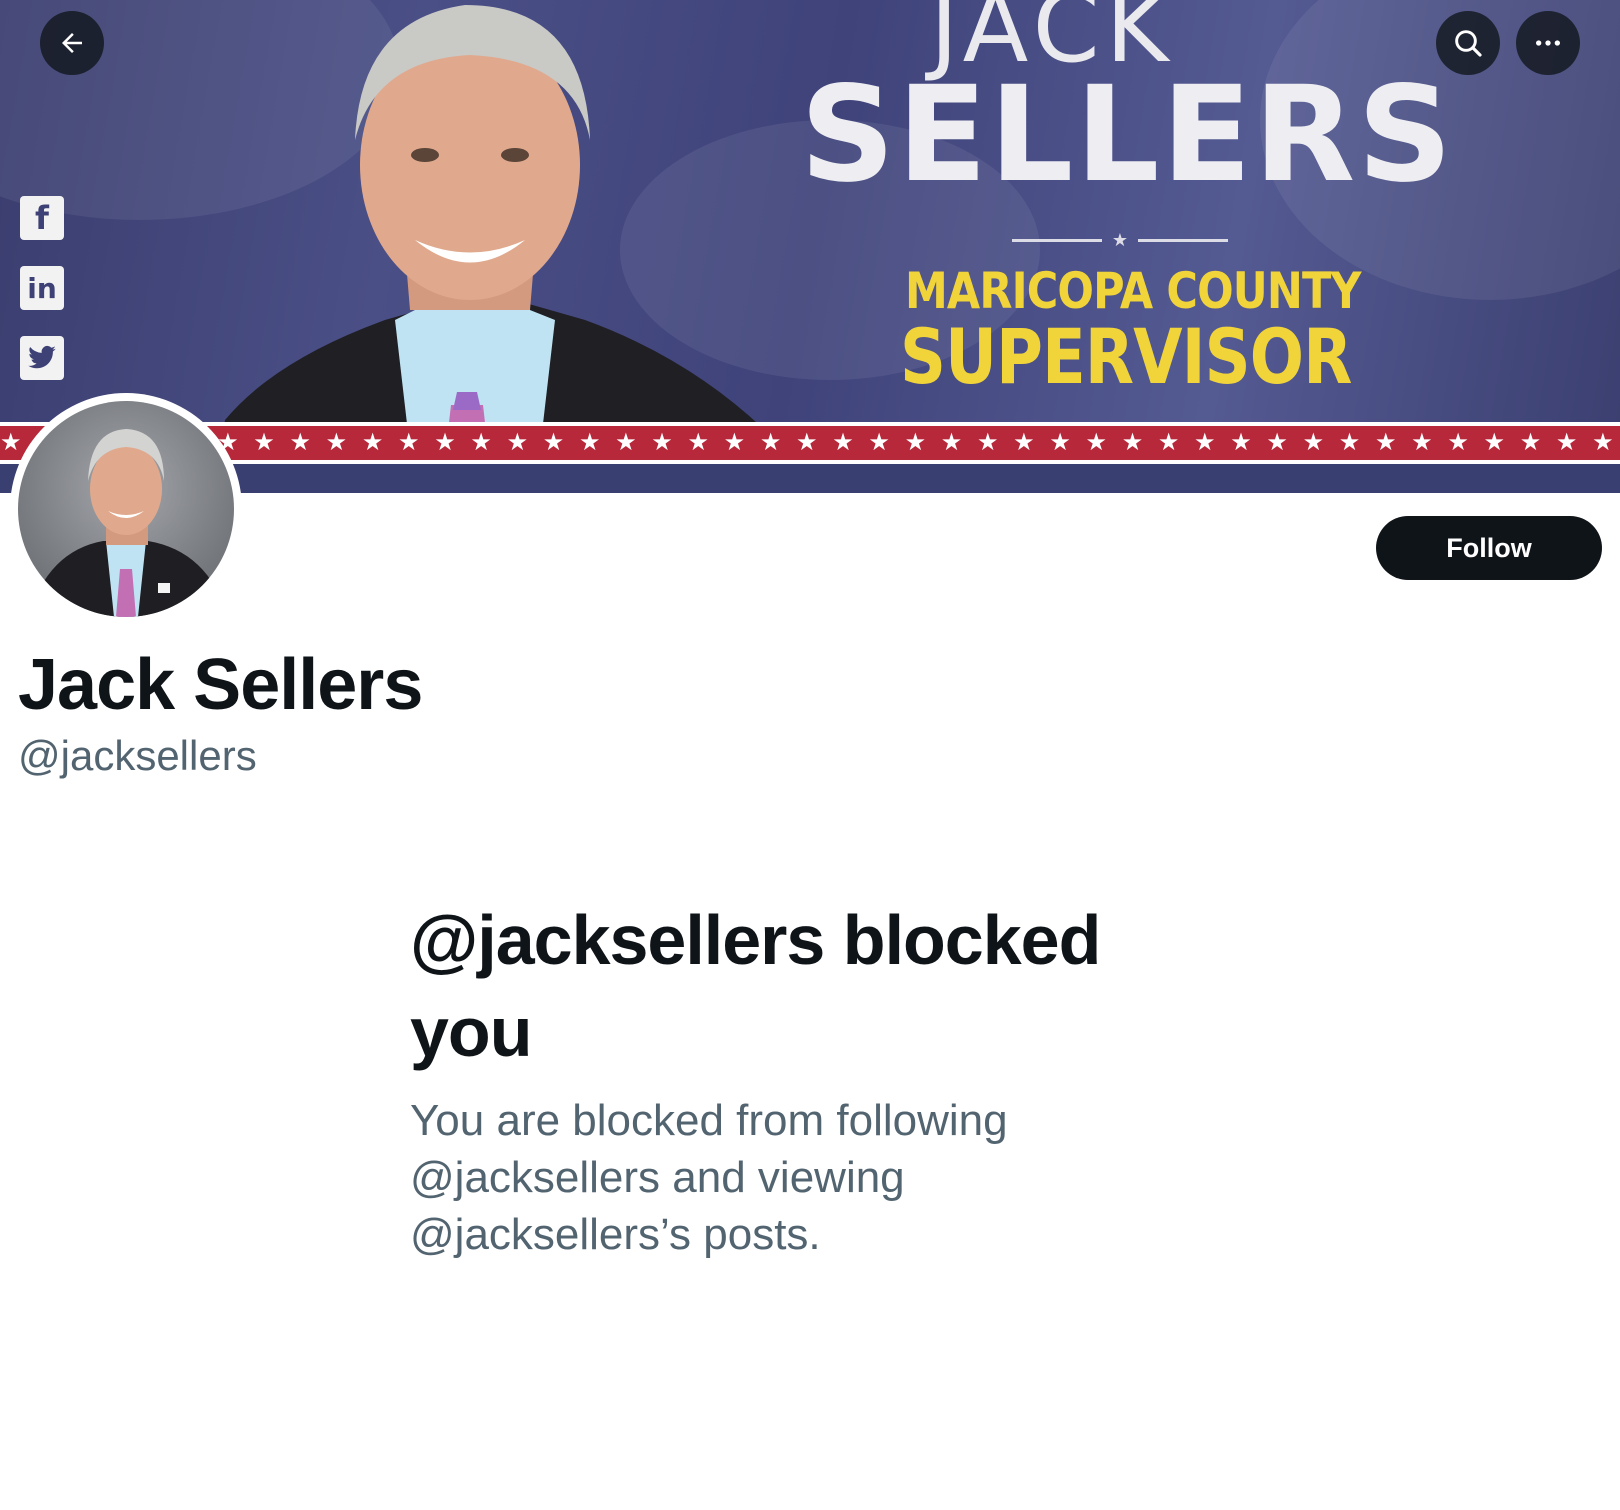  Describe the element at coordinates (507, 249) in the screenshot. I see `banner-portrait` at that location.